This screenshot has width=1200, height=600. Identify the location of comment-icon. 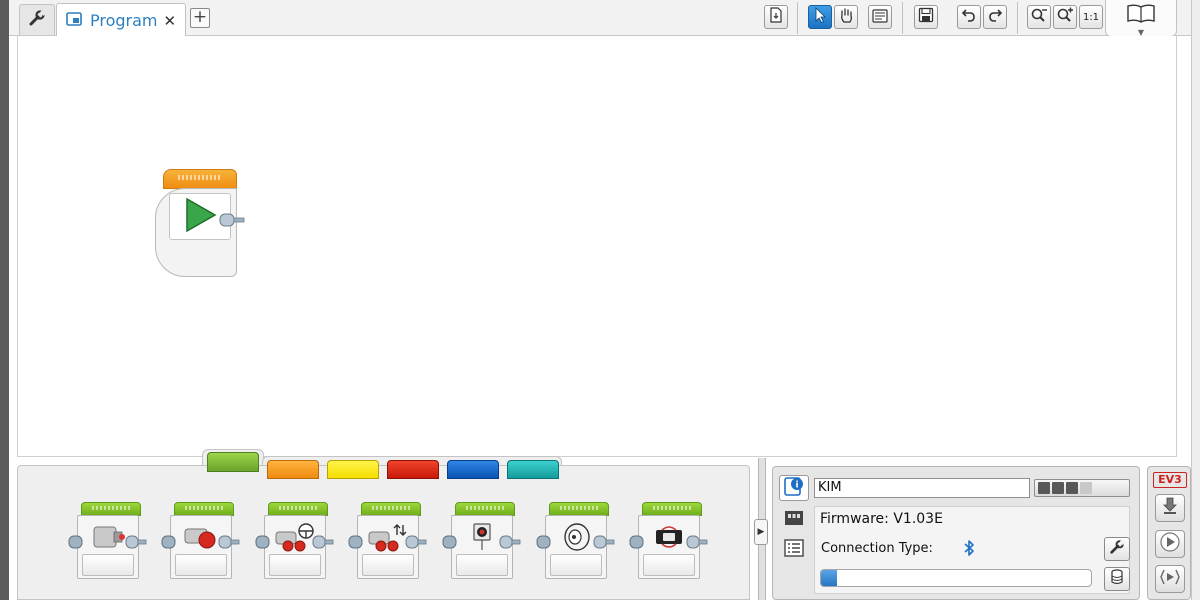
(880, 17).